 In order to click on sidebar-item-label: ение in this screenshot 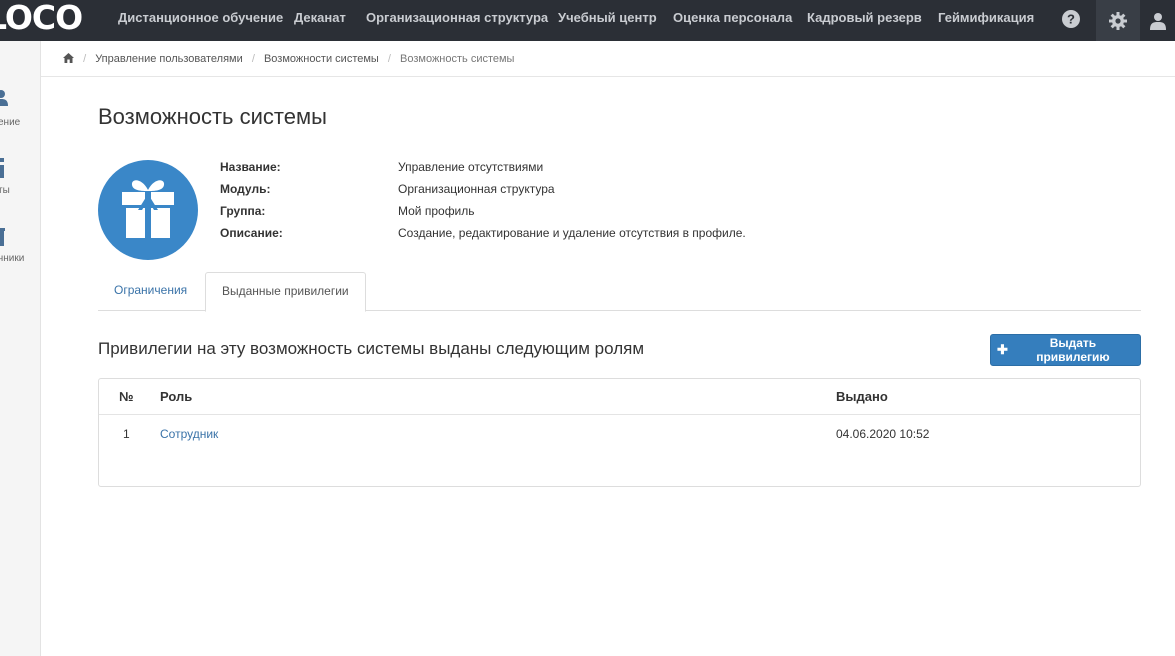, I will do `click(10, 122)`.